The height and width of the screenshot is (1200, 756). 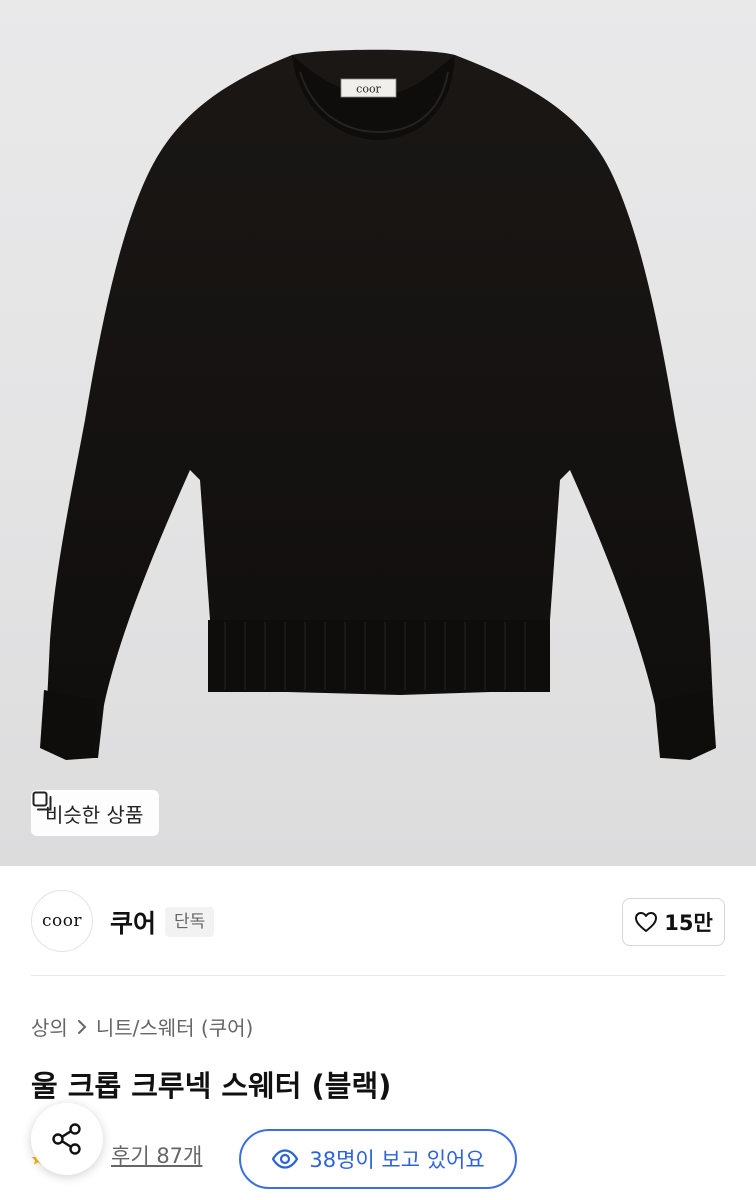 What do you see at coordinates (646, 922) in the screenshot?
I see `heart-icon` at bounding box center [646, 922].